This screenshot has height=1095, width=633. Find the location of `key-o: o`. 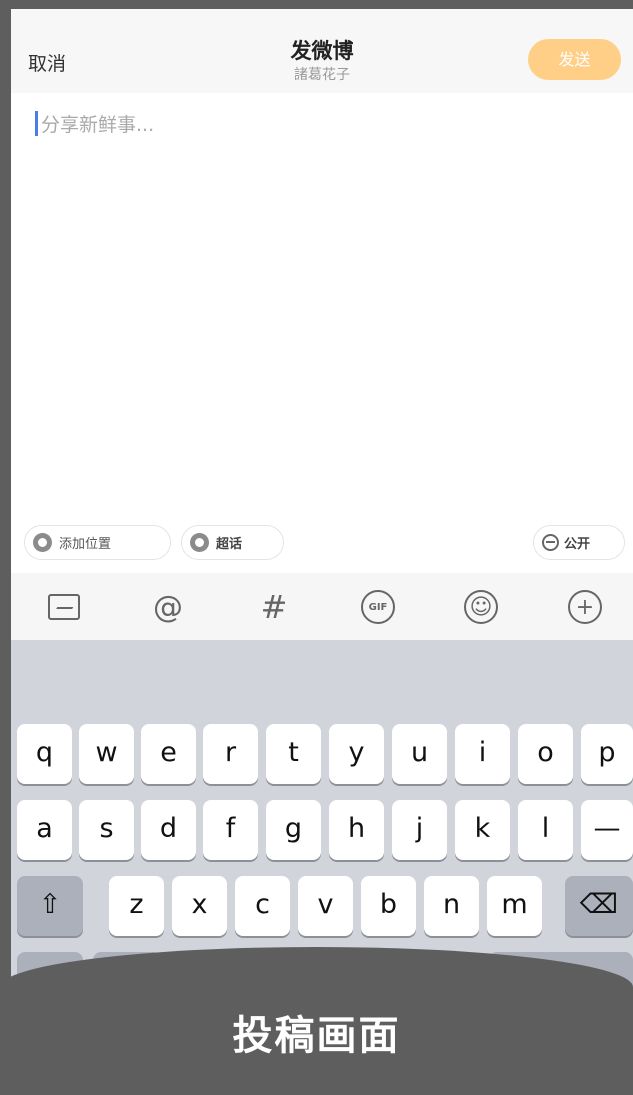

key-o: o is located at coordinates (545, 754).